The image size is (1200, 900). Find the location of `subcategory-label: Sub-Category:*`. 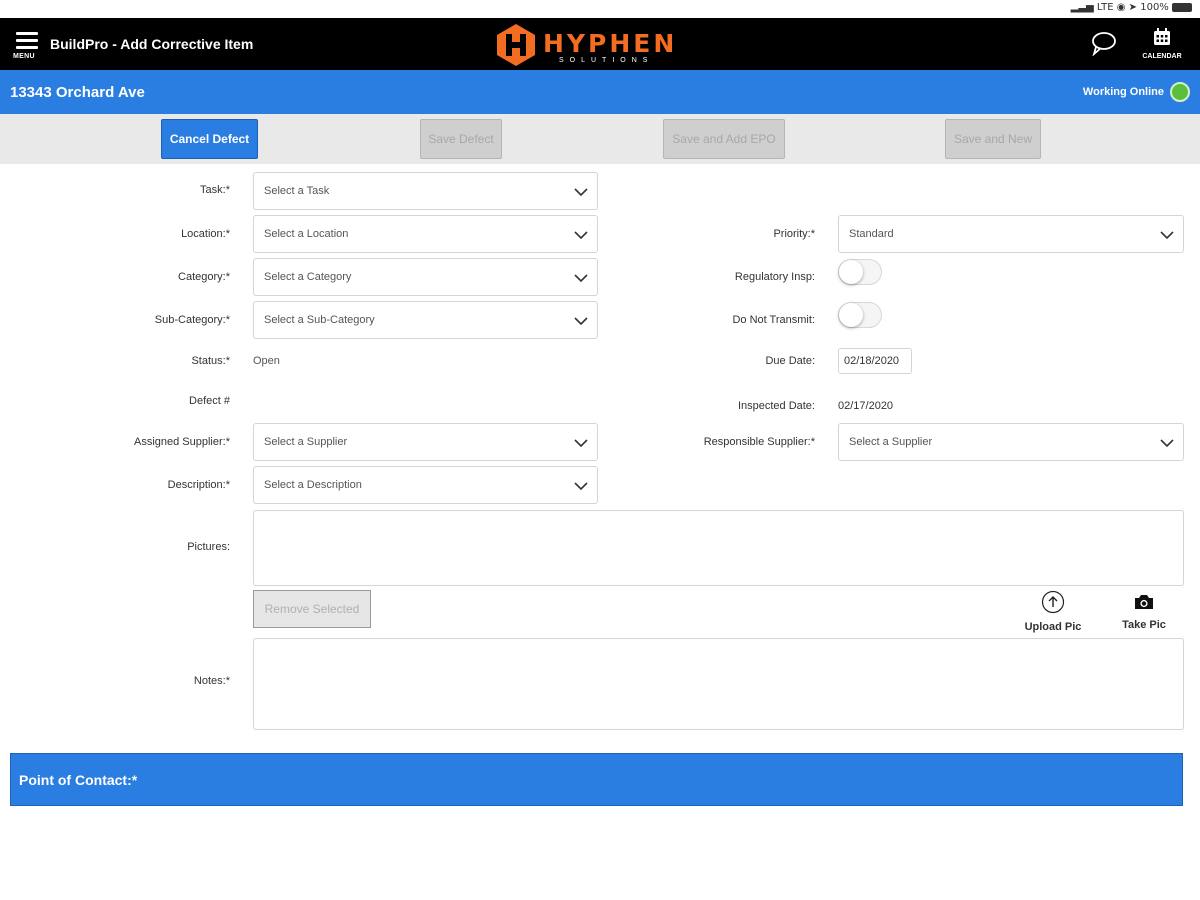

subcategory-label: Sub-Category:* is located at coordinates (192, 320).